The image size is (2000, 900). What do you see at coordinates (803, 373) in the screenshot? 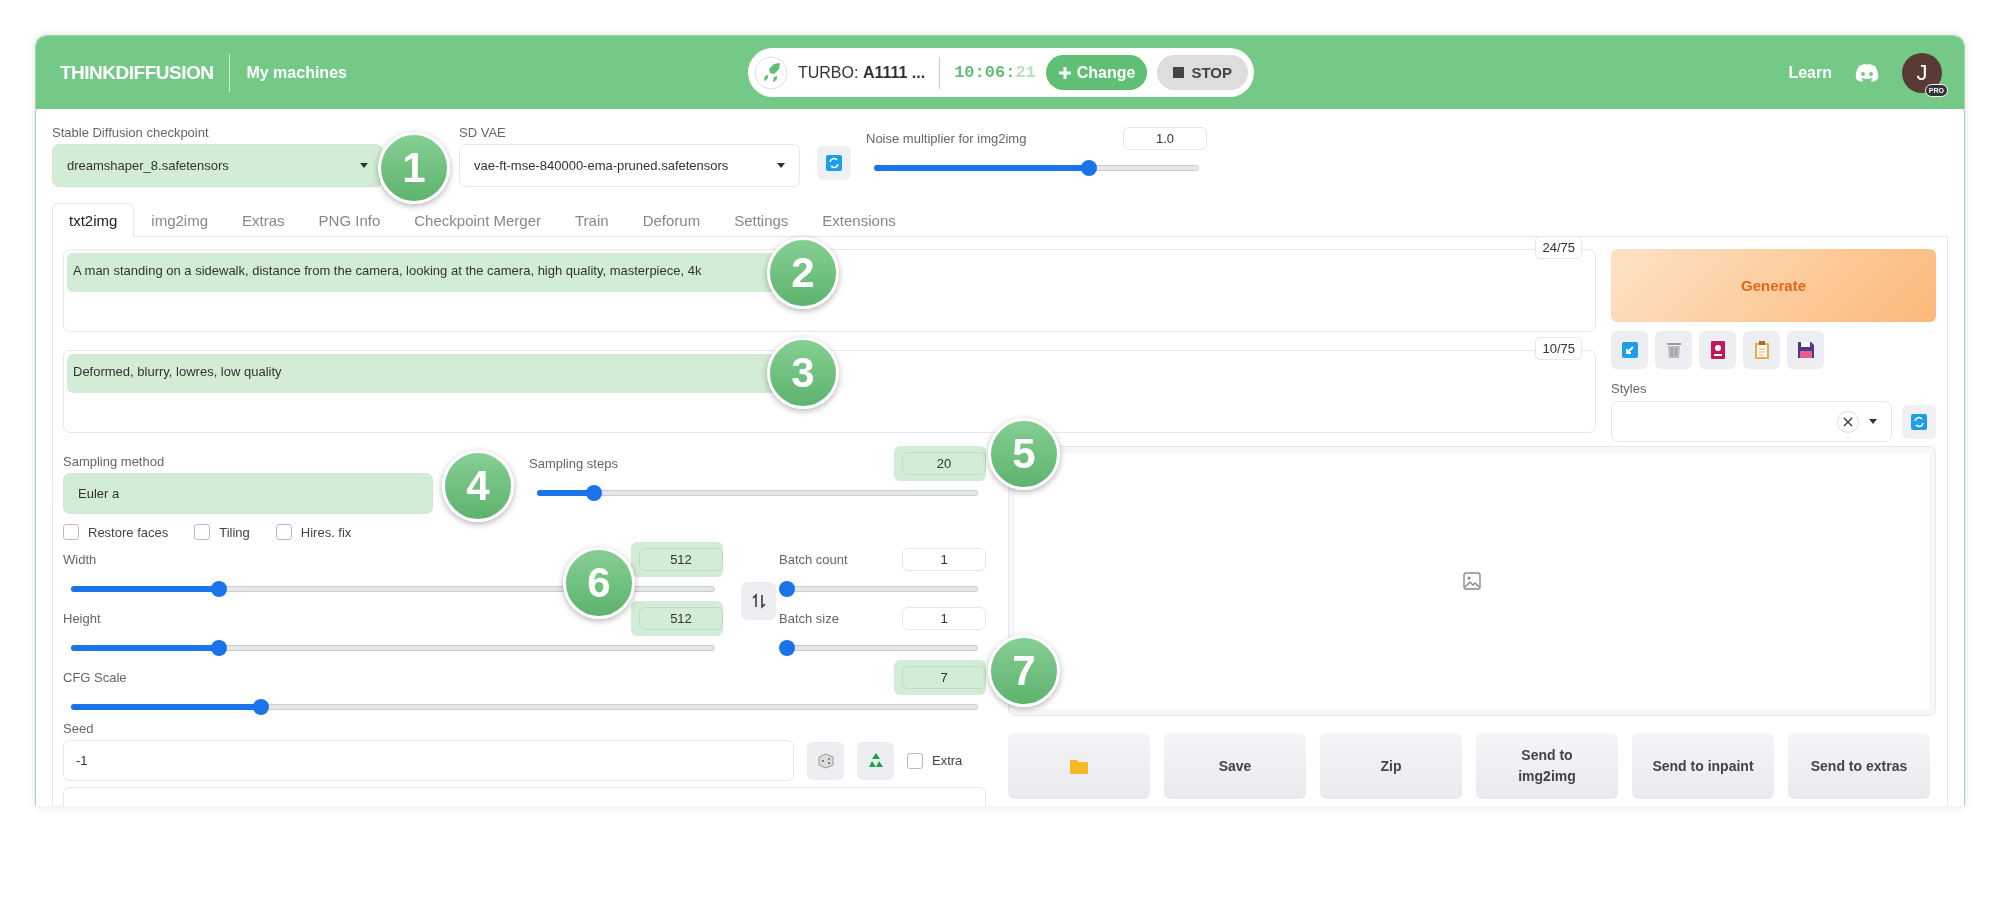
I see `step-callout: 3` at bounding box center [803, 373].